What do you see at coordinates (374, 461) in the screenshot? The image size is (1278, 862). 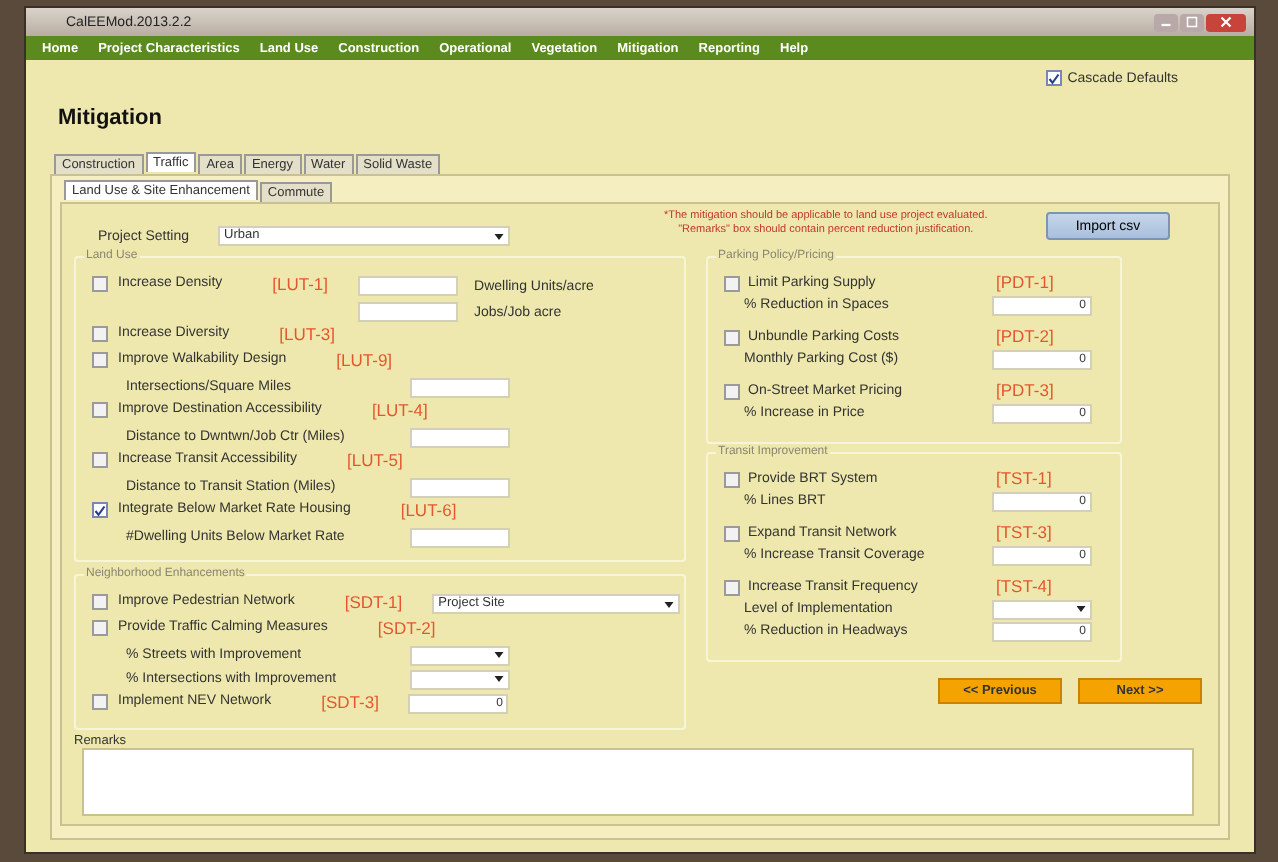 I see `measure-code: [LUT-5]` at bounding box center [374, 461].